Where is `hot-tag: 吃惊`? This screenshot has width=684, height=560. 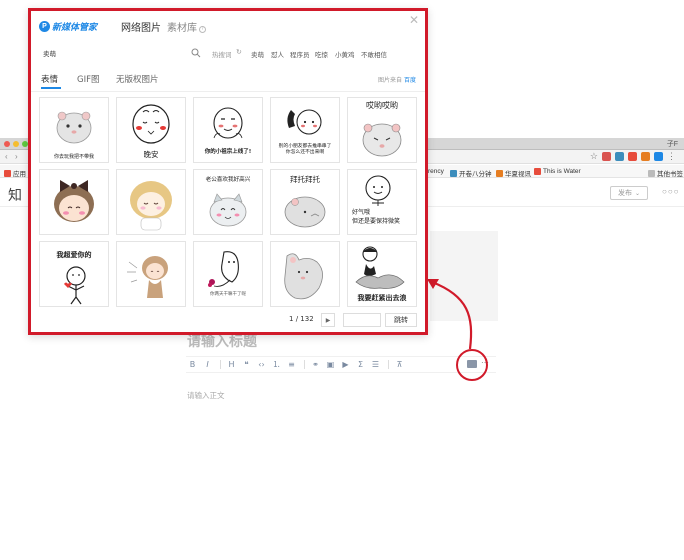 hot-tag: 吃惊 is located at coordinates (321, 54).